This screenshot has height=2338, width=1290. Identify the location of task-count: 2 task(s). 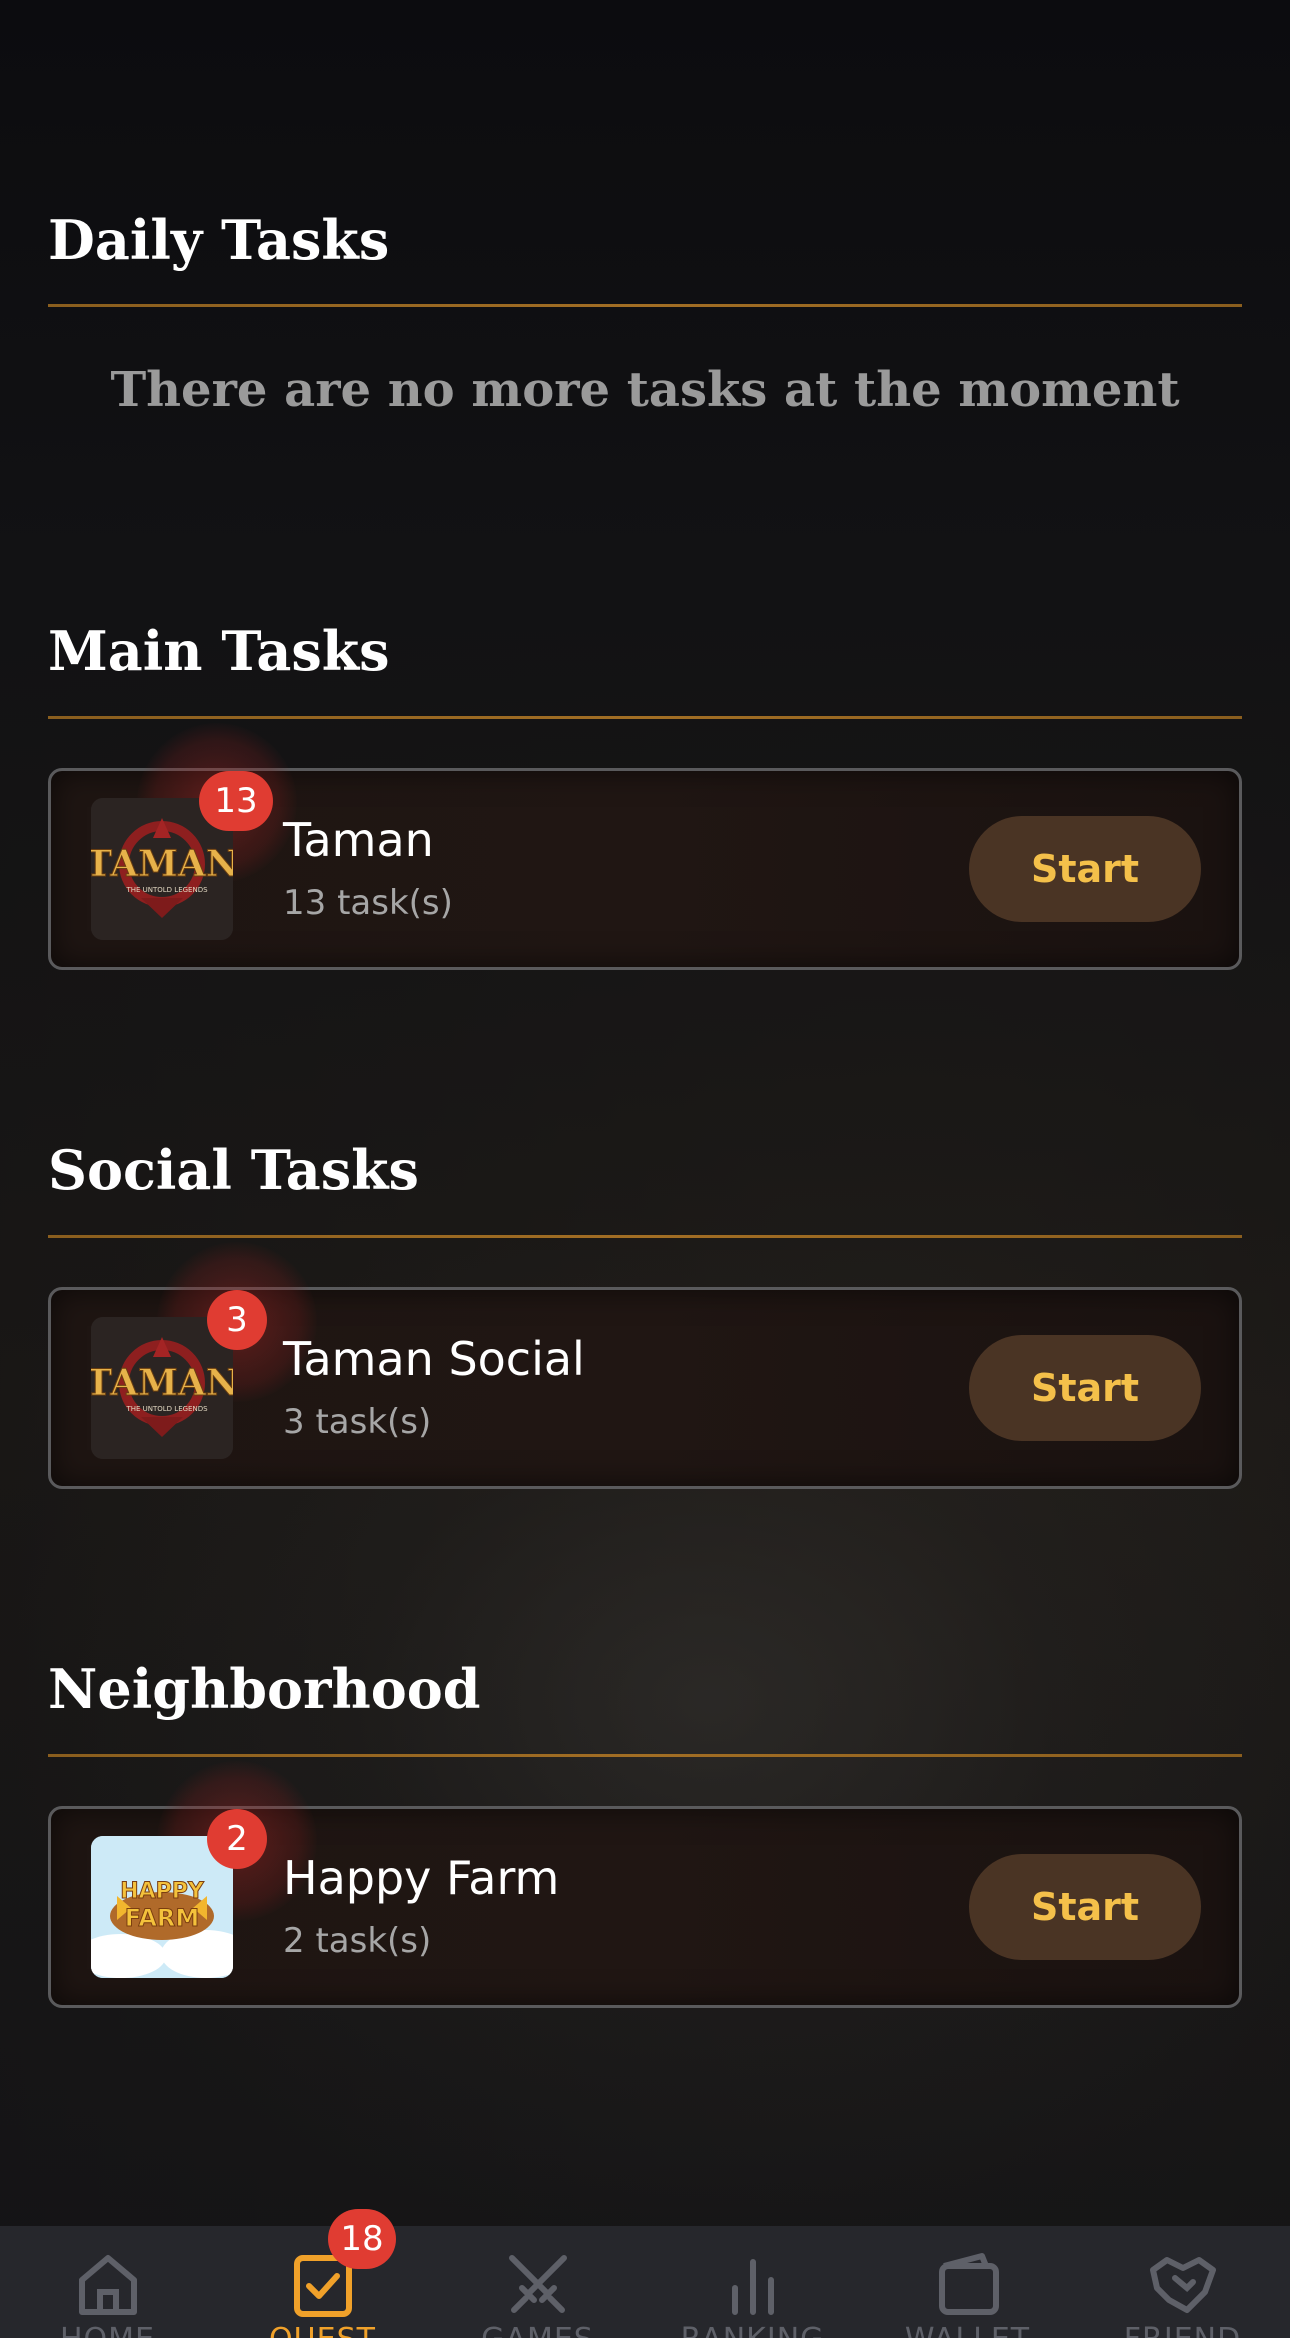
(357, 1941).